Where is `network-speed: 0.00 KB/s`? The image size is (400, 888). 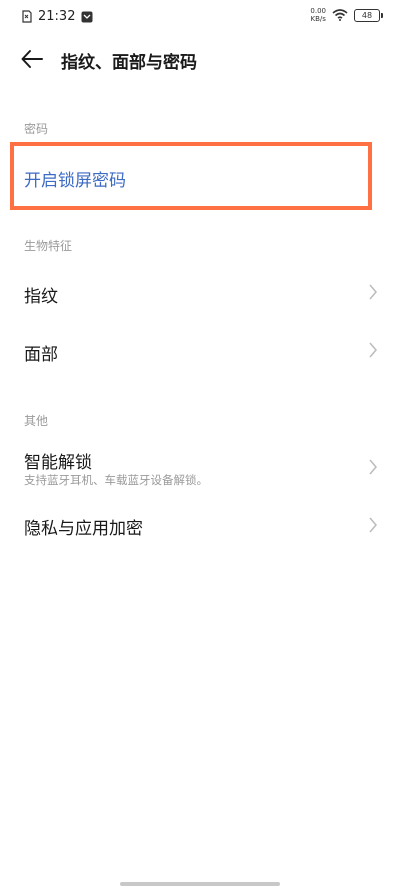 network-speed: 0.00 KB/s is located at coordinates (318, 15).